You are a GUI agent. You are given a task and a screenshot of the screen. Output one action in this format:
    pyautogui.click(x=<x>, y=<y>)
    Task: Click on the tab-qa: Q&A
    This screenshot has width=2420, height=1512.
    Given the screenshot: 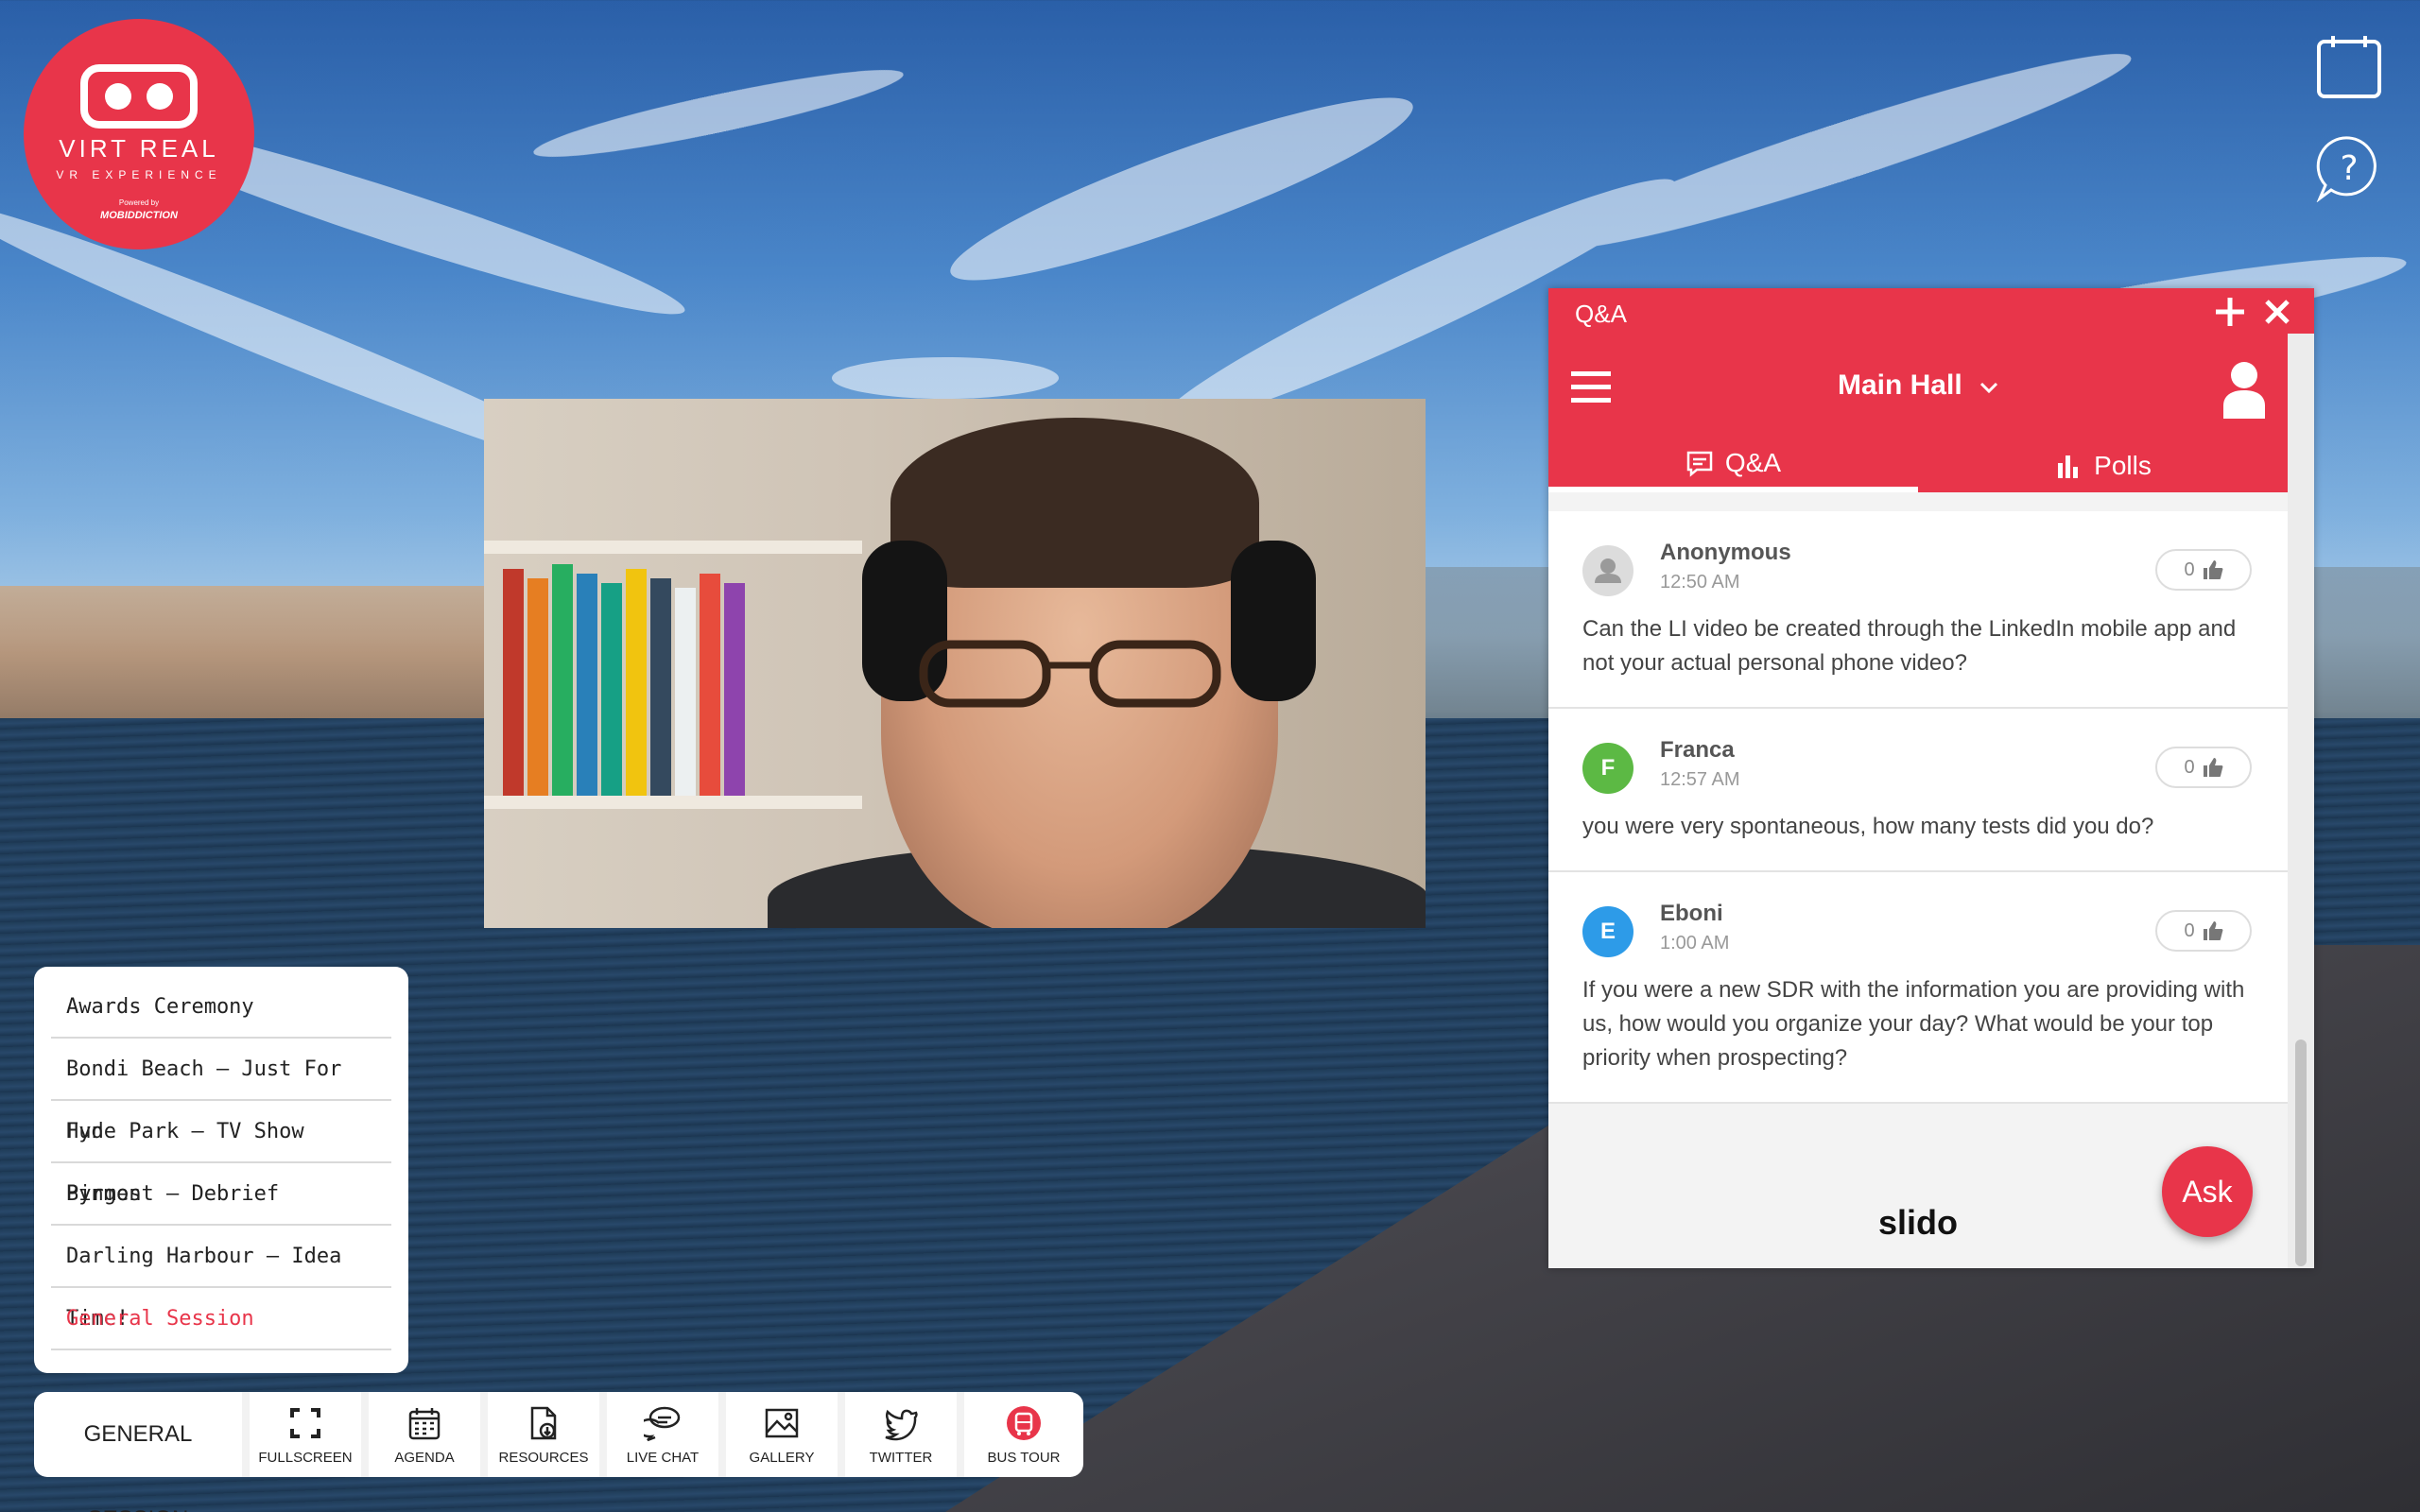 What is the action you would take?
    pyautogui.click(x=1733, y=465)
    